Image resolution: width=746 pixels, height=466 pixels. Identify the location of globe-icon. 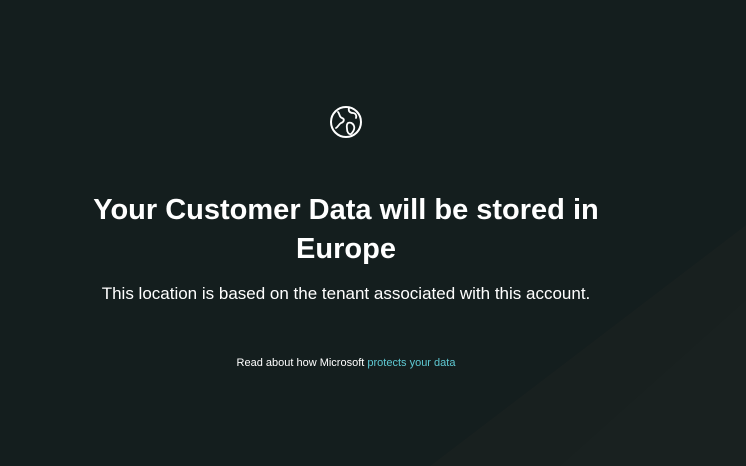
(346, 122).